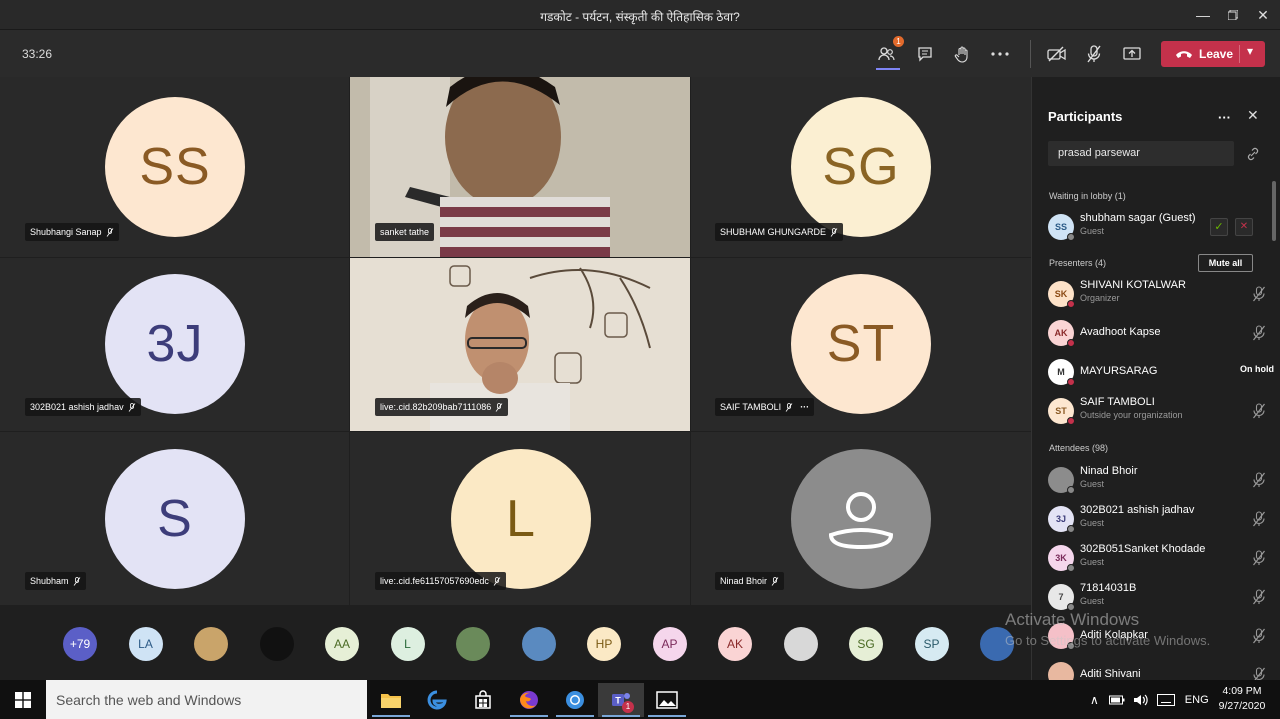 This screenshot has width=1280, height=719. What do you see at coordinates (1158, 559) in the screenshot?
I see `participant-row: 3K 302B051Sanket Khodade Guest` at bounding box center [1158, 559].